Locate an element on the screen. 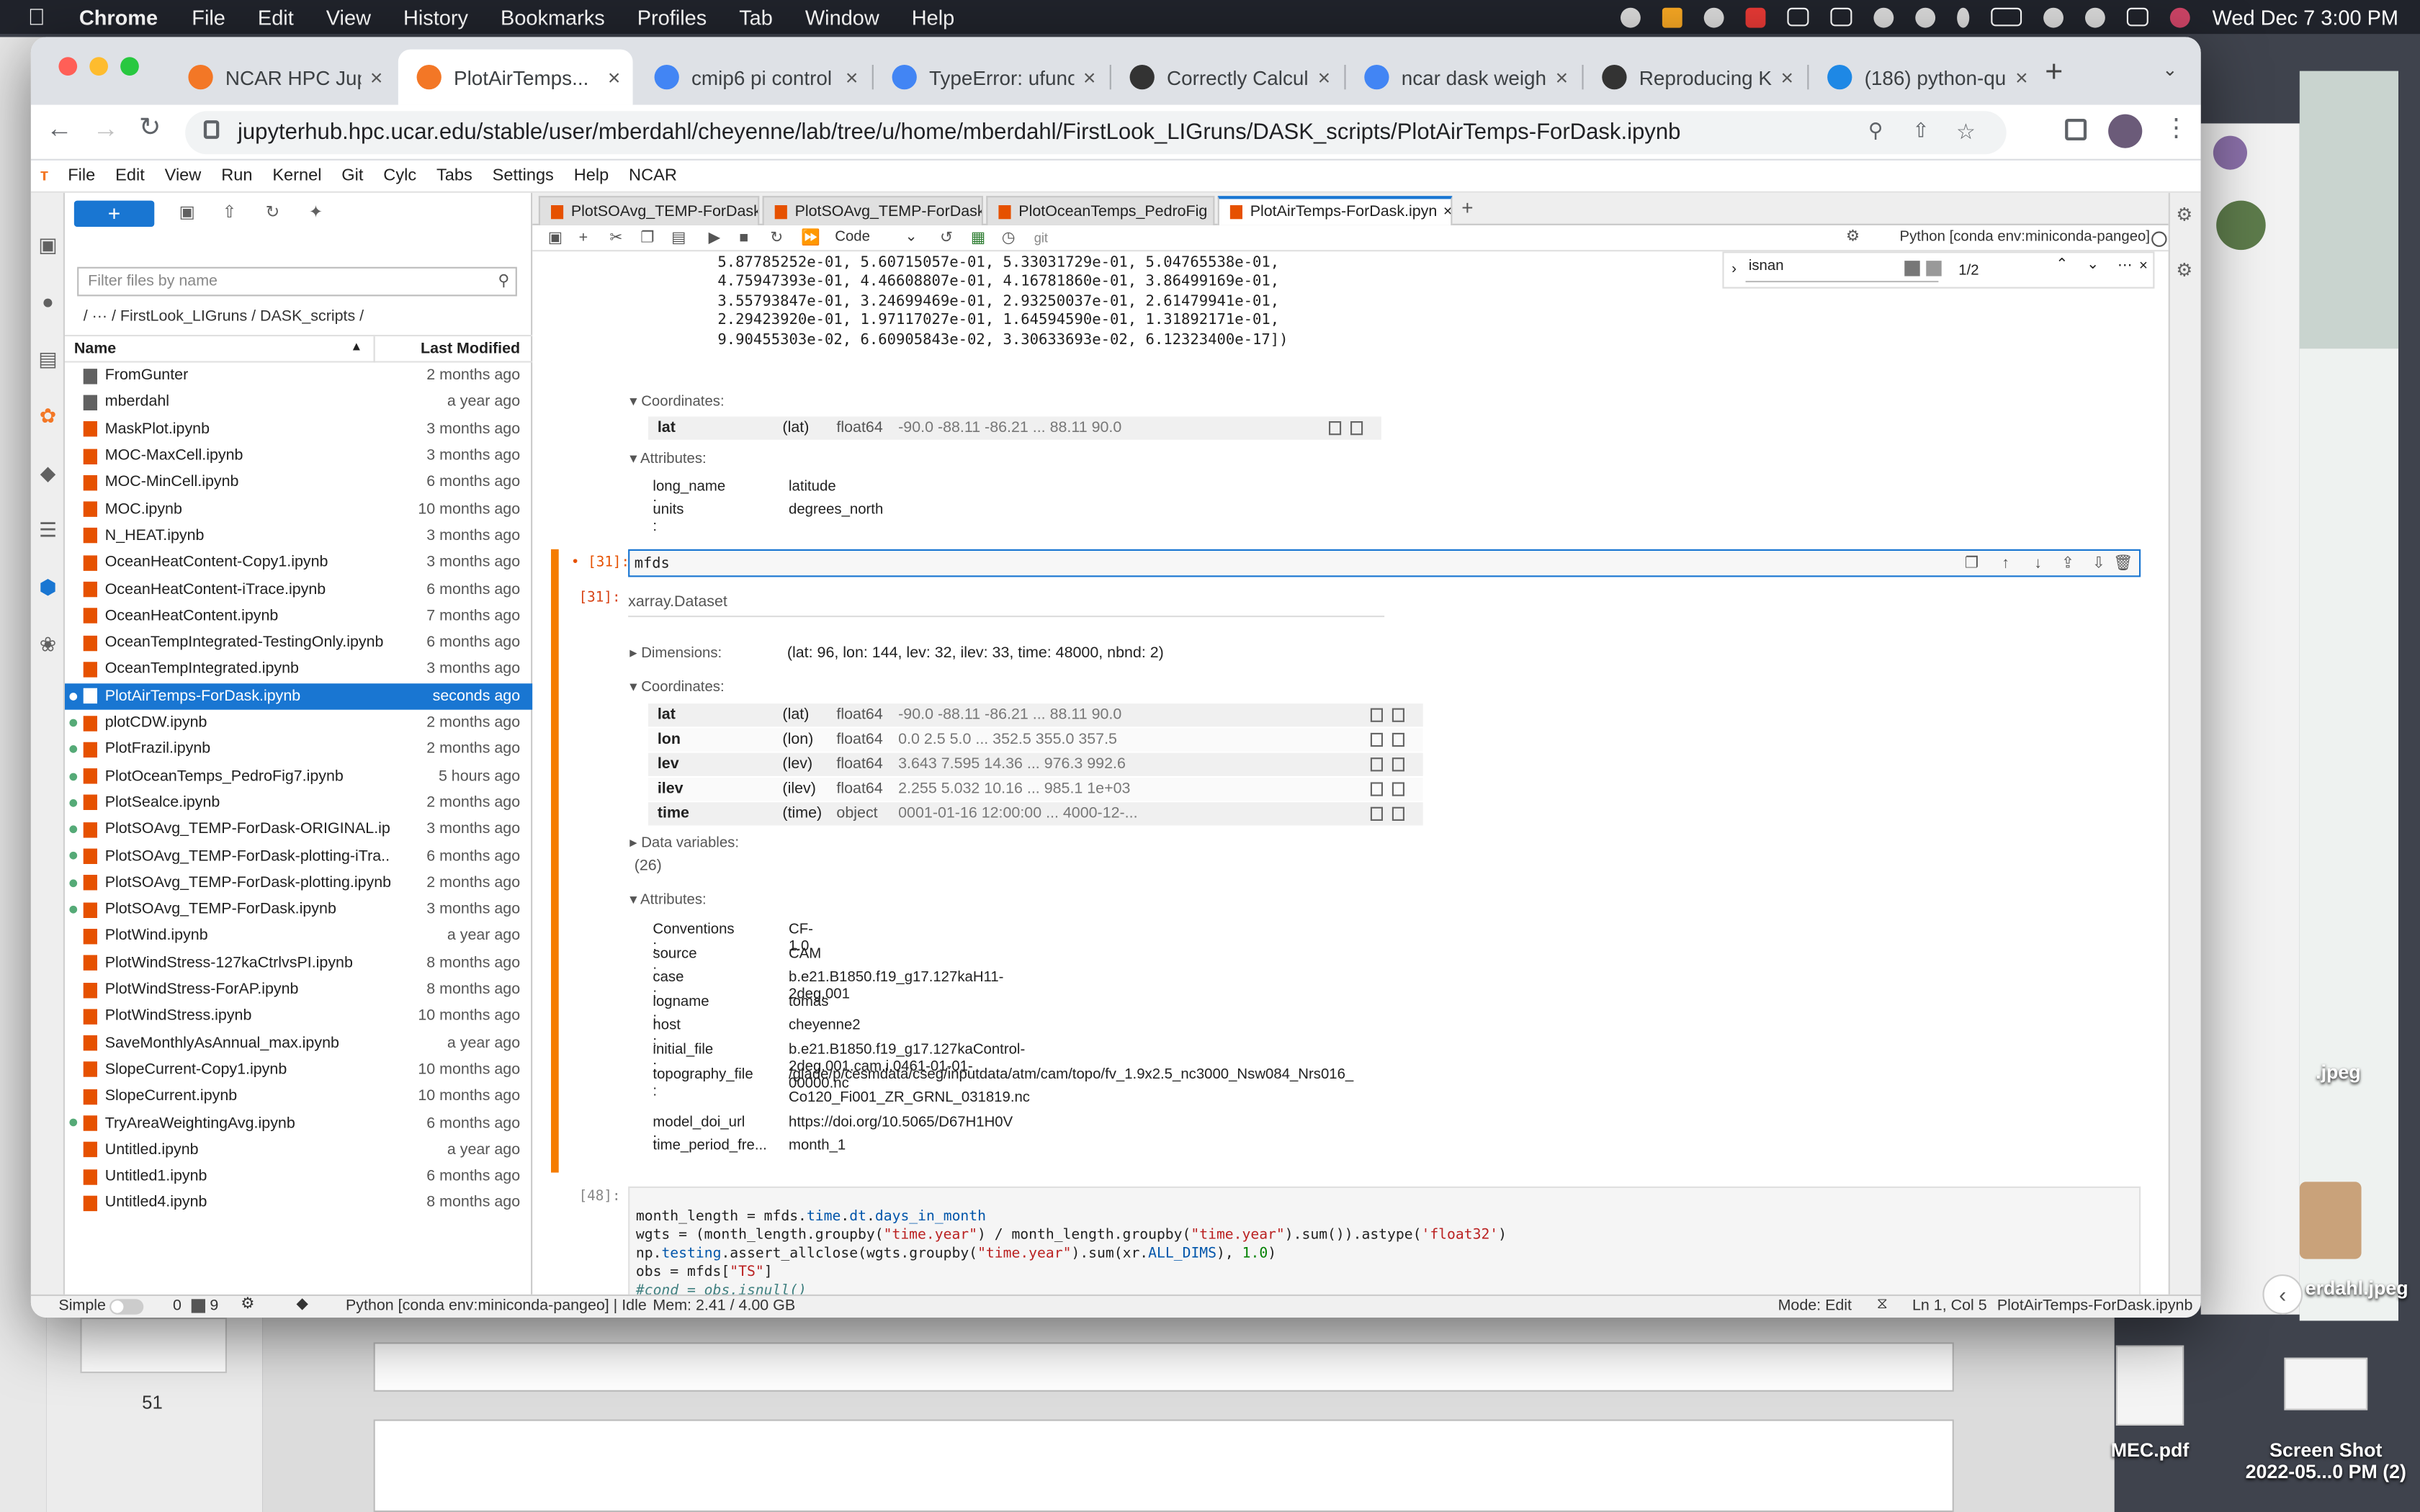 The height and width of the screenshot is (1512, 2420). shield-icon: ⬢ is located at coordinates (47, 586).